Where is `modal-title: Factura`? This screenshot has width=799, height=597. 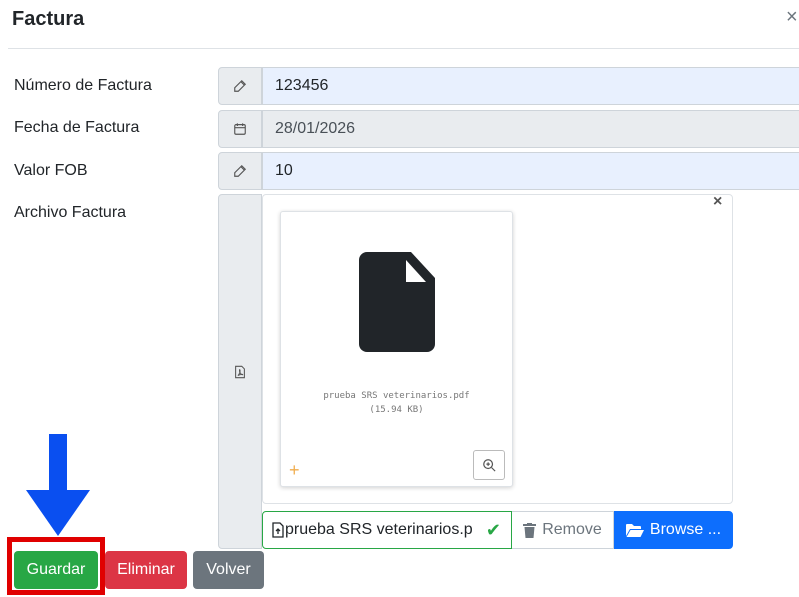 modal-title: Factura is located at coordinates (48, 19).